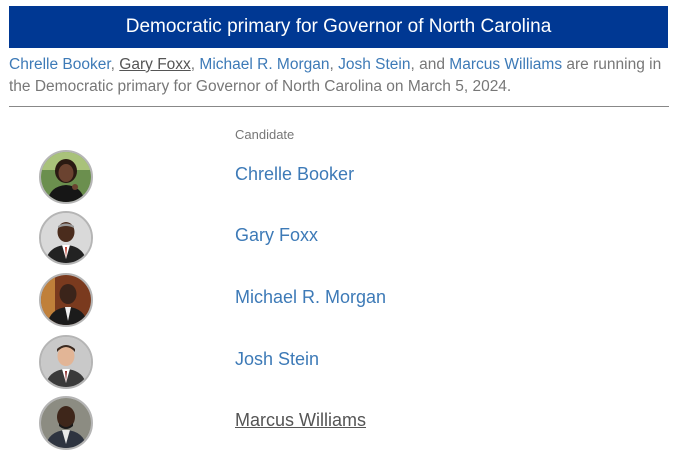 The image size is (676, 458). I want to click on intro-link-chrelle-booker: Chrelle Booker, so click(60, 64).